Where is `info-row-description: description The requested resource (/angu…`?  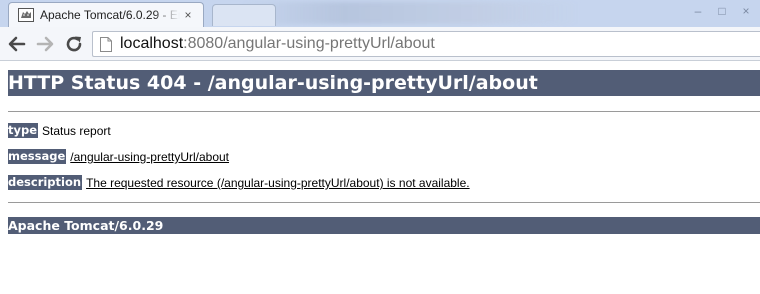
info-row-description: description The requested resource (/angu… is located at coordinates (239, 183).